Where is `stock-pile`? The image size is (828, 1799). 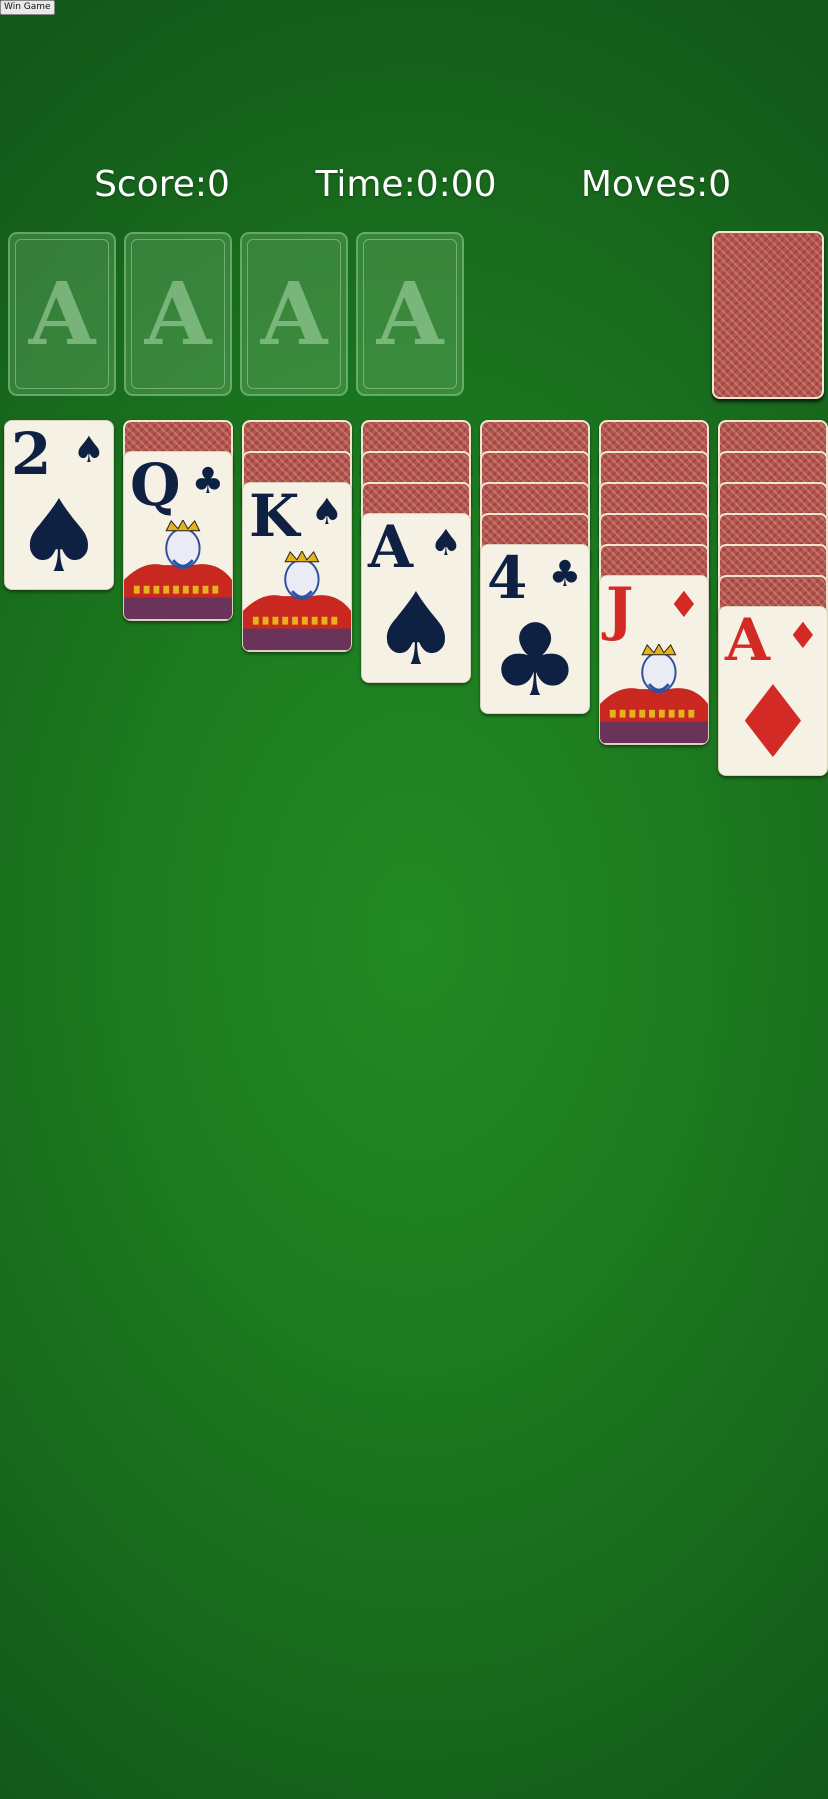 stock-pile is located at coordinates (768, 315).